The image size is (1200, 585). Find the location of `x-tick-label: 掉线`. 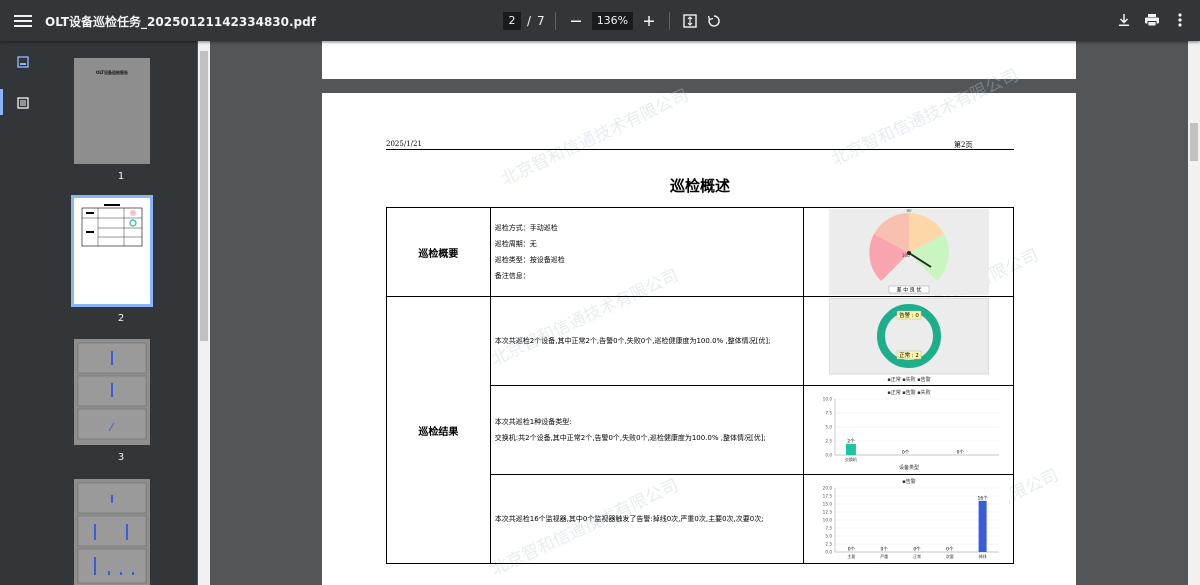

x-tick-label: 掉线 is located at coordinates (982, 556).